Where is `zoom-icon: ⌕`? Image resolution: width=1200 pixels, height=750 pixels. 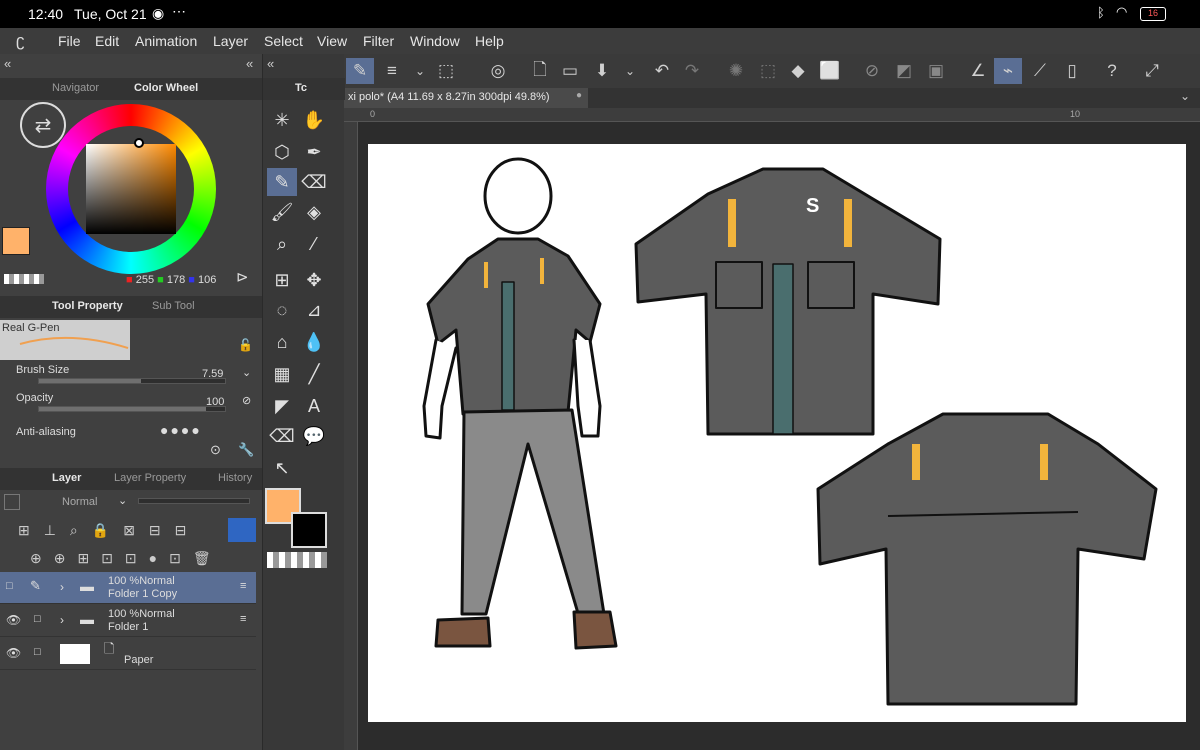 zoom-icon: ⌕ is located at coordinates (282, 244).